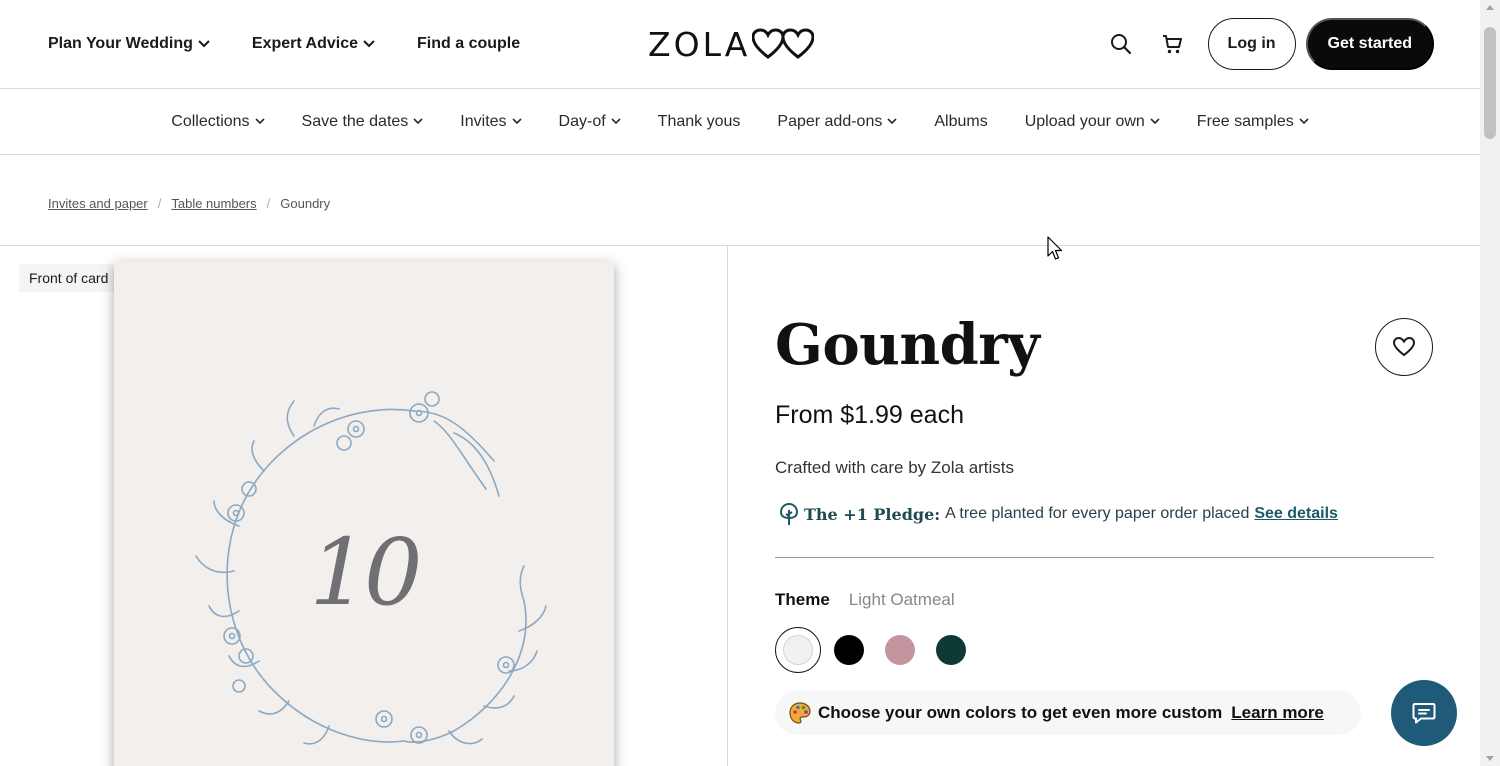 The width and height of the screenshot is (1500, 766). I want to click on subnav-label: Albums, so click(961, 121).